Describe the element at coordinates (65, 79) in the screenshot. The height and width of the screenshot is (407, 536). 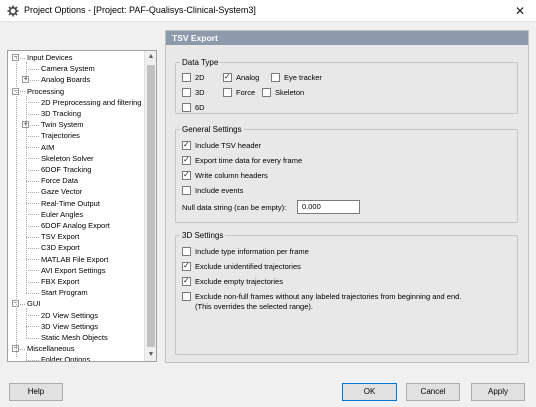
I see `tree-item-analog-boards: Analog Boards` at that location.